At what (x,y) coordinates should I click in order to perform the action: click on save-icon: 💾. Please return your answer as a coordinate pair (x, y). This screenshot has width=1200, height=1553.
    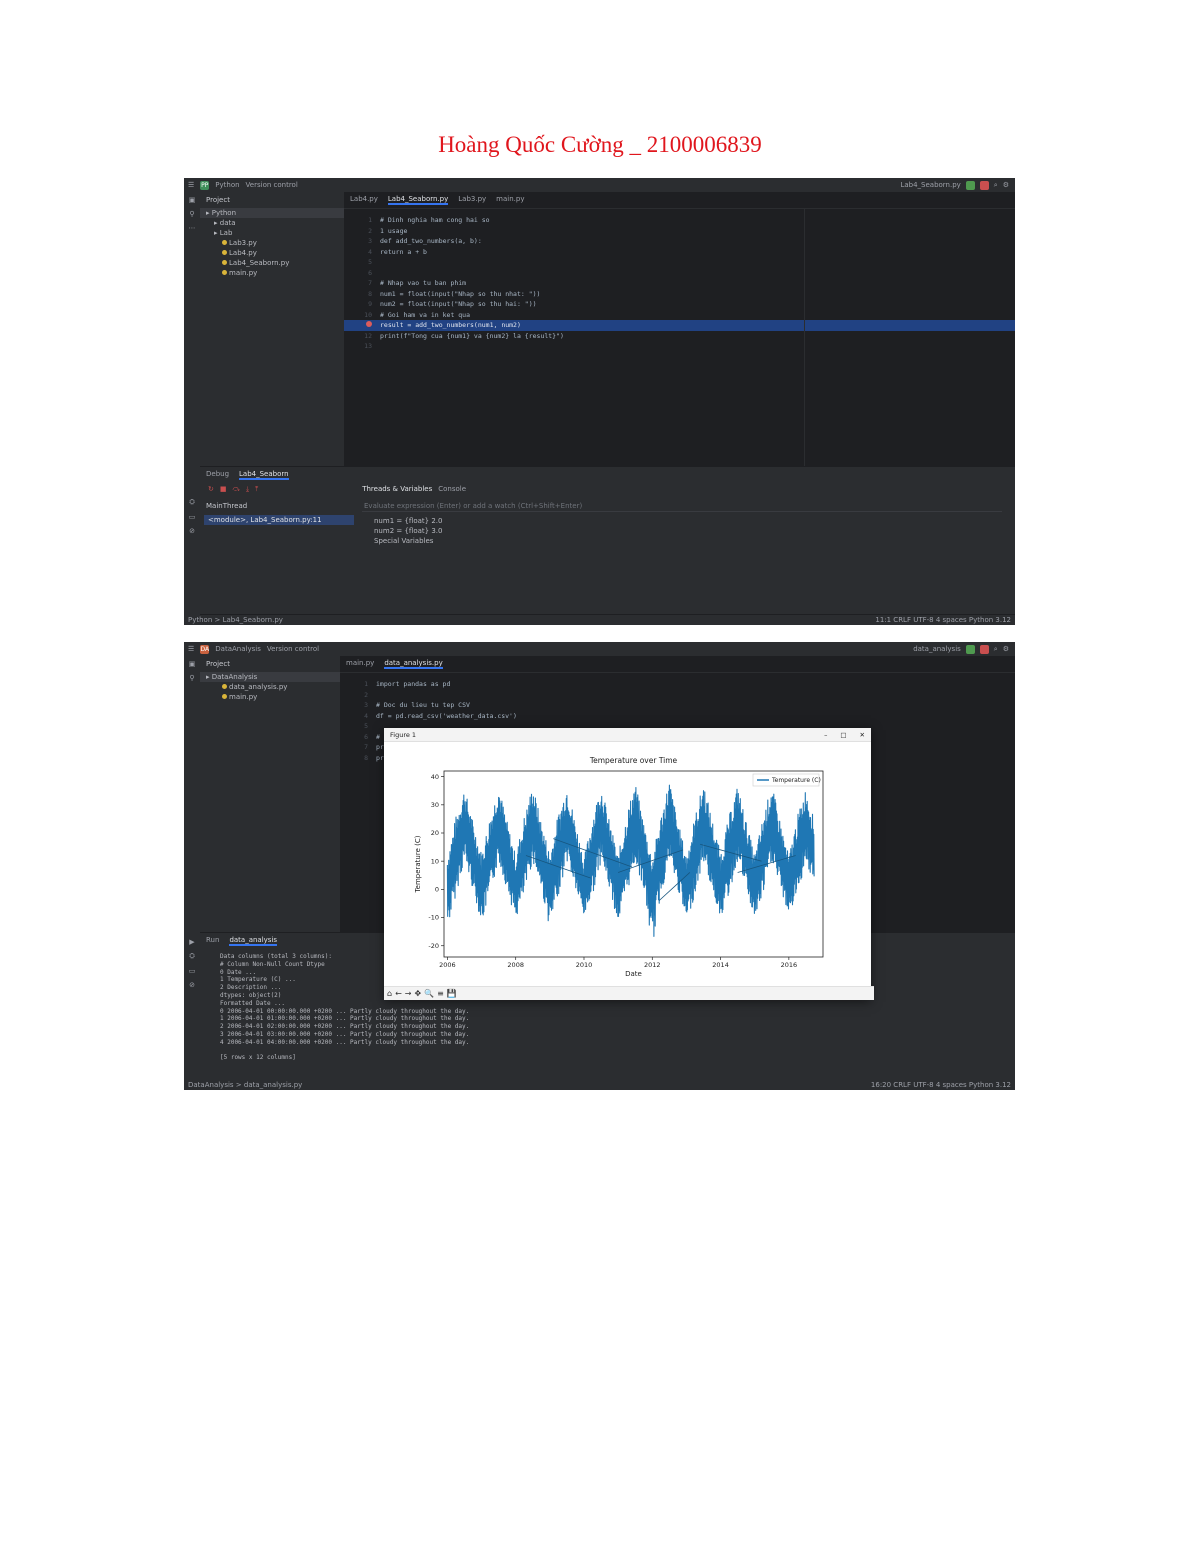
    Looking at the image, I should click on (452, 993).